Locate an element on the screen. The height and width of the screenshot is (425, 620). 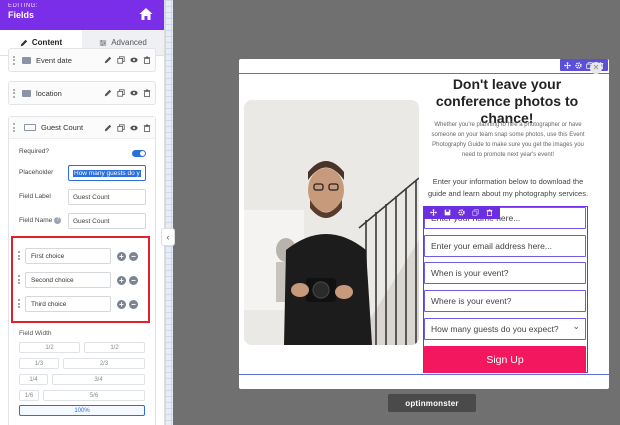
required-toggle is located at coordinates (139, 153).